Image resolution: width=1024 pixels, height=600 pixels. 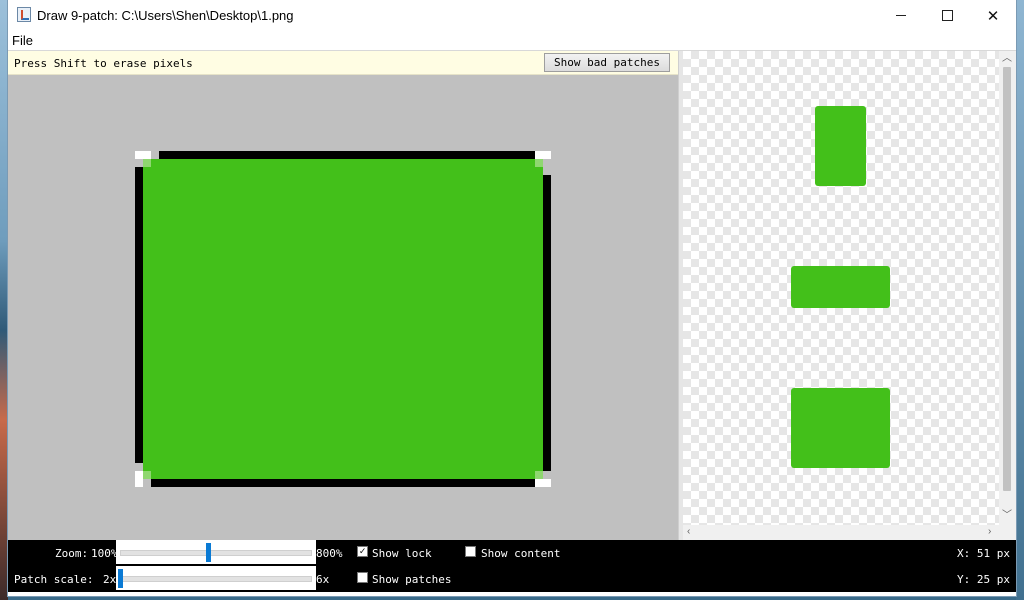 I want to click on preview-horizontal-scrollbar: ‹ ›, so click(x=841, y=532).